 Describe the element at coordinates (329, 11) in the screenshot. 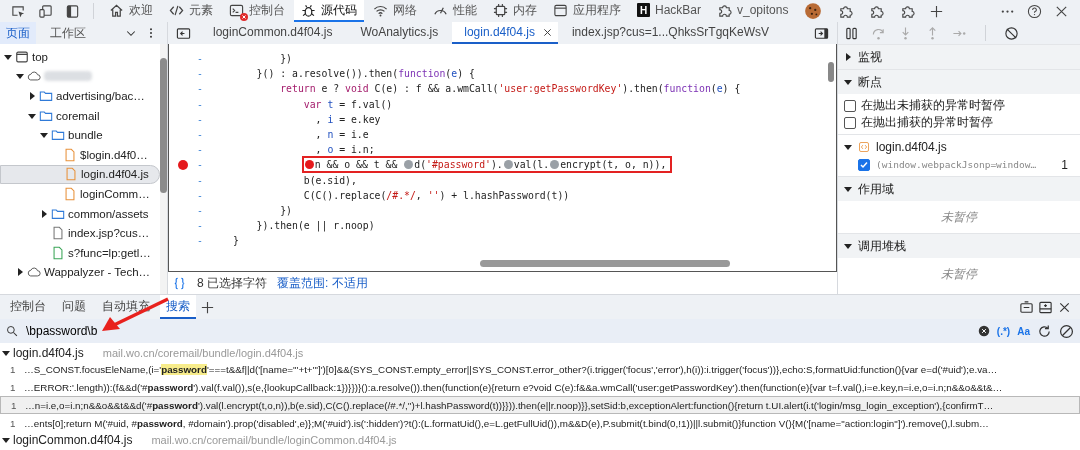

I see `panel-tab: 源代码` at that location.